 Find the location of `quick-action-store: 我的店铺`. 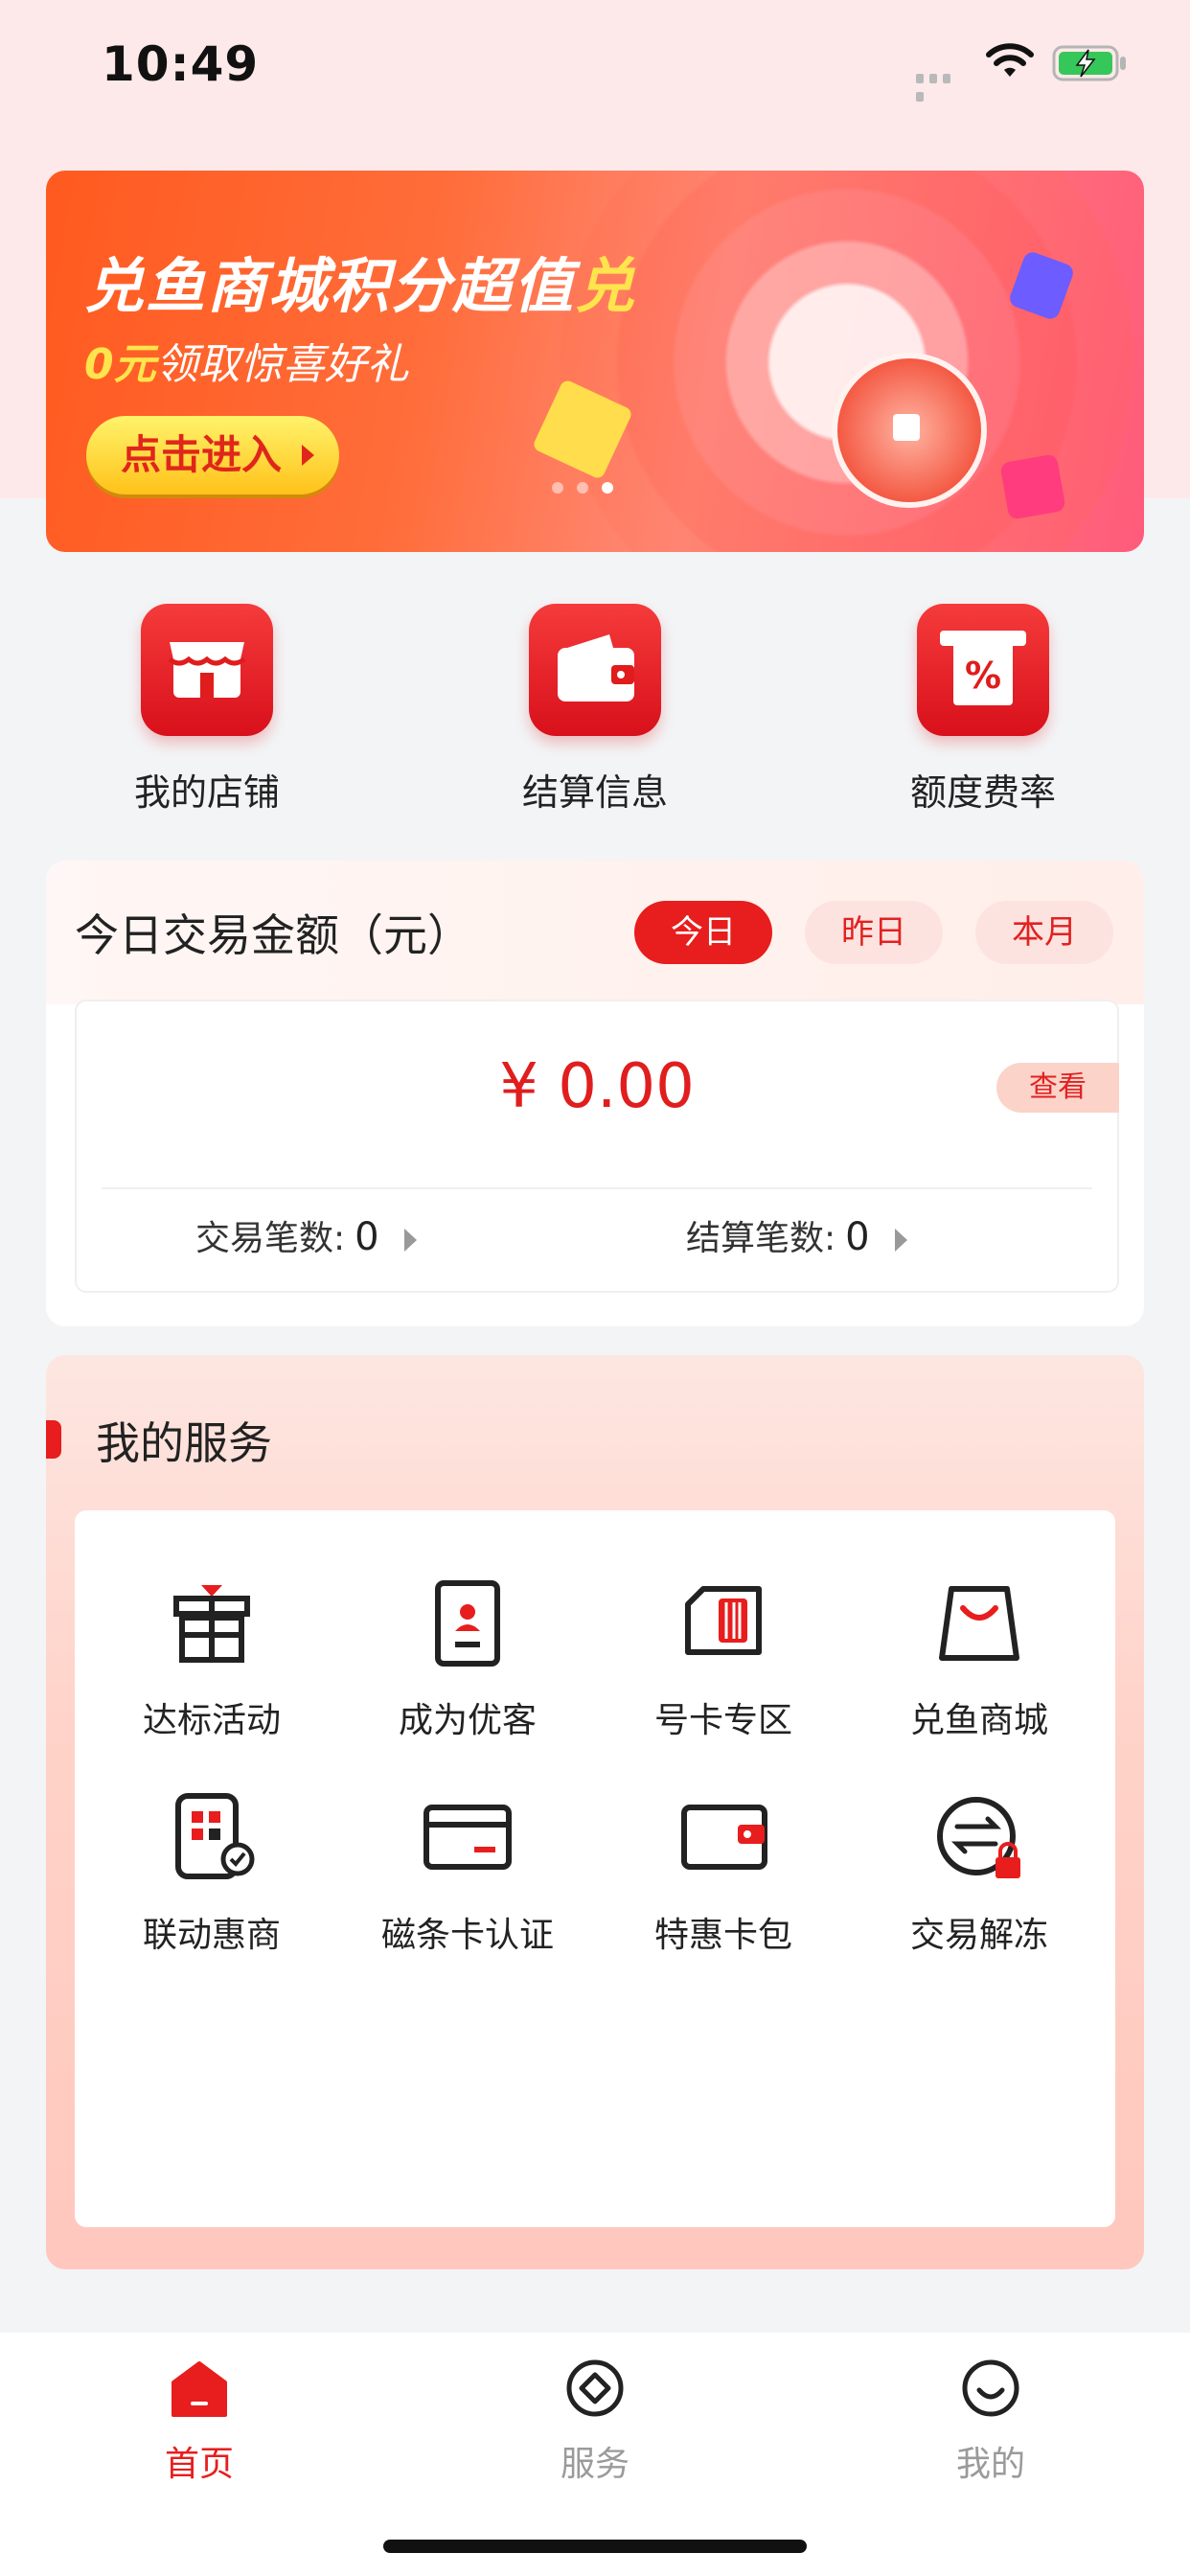

quick-action-store: 我的店铺 is located at coordinates (207, 710).